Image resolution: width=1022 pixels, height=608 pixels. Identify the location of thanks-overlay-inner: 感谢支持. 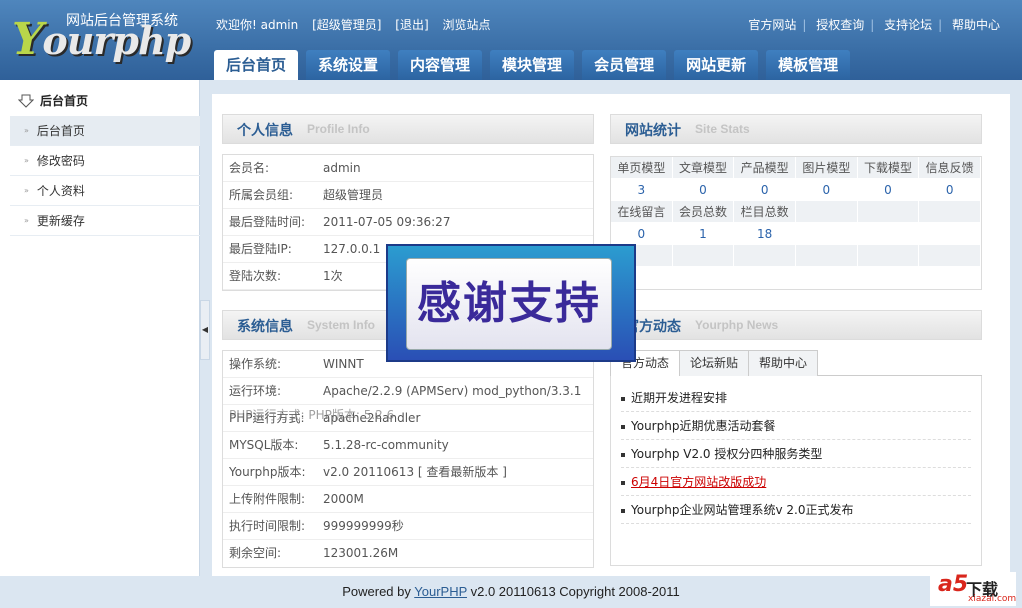
(509, 304).